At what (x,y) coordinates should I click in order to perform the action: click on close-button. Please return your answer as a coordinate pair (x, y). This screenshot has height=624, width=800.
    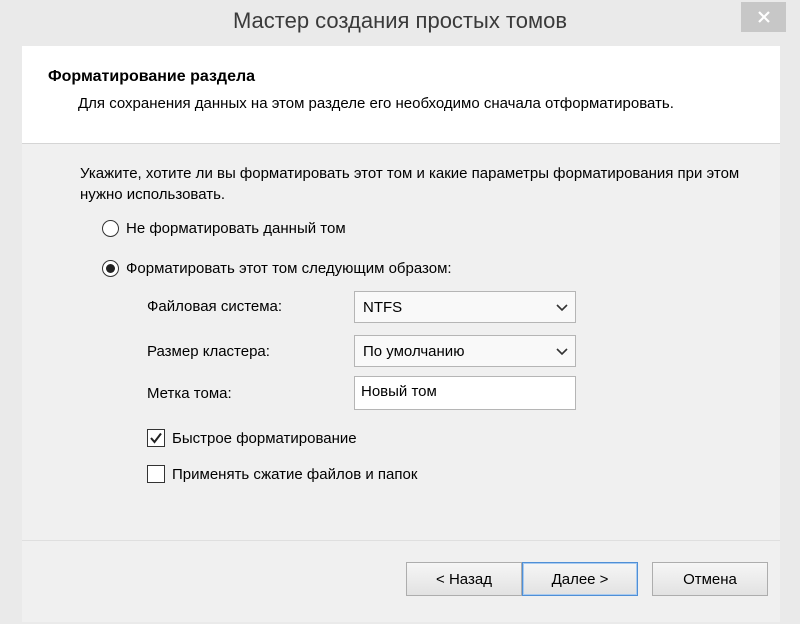
    Looking at the image, I should click on (763, 17).